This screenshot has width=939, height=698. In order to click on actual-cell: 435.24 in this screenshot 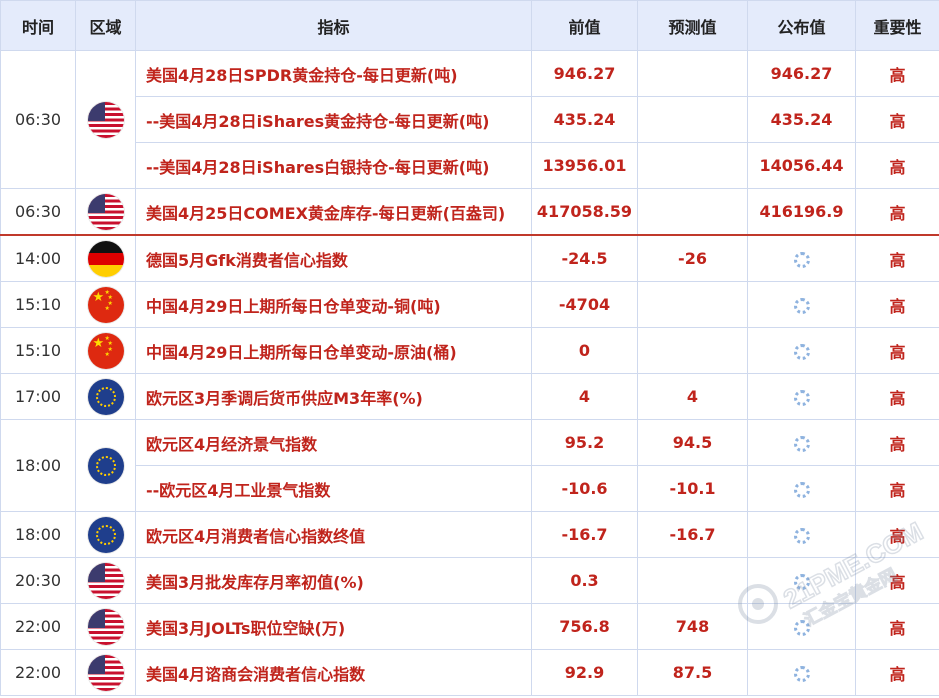, I will do `click(801, 119)`.